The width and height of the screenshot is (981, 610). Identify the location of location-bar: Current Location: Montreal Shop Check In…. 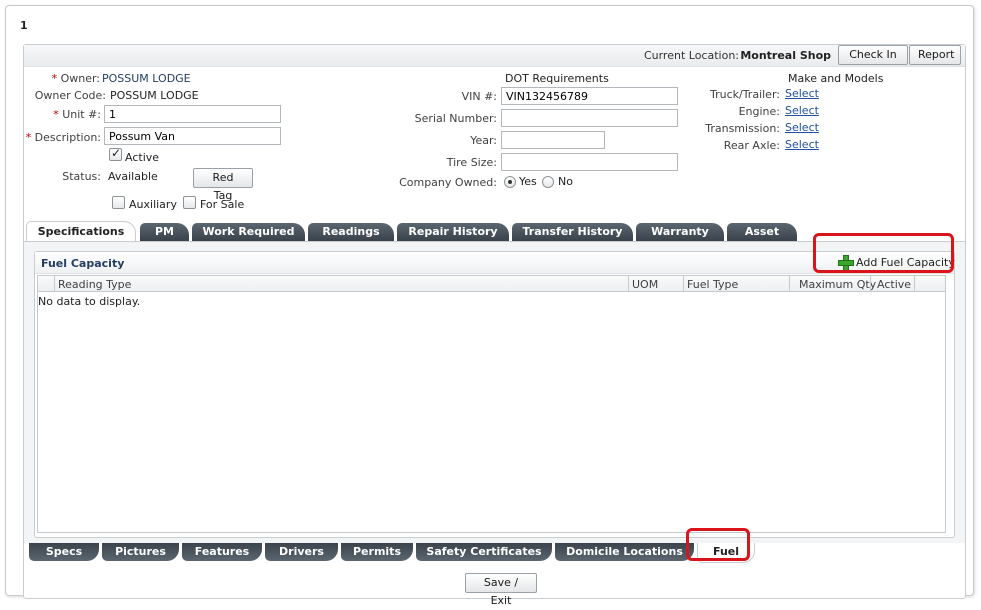
(494, 56).